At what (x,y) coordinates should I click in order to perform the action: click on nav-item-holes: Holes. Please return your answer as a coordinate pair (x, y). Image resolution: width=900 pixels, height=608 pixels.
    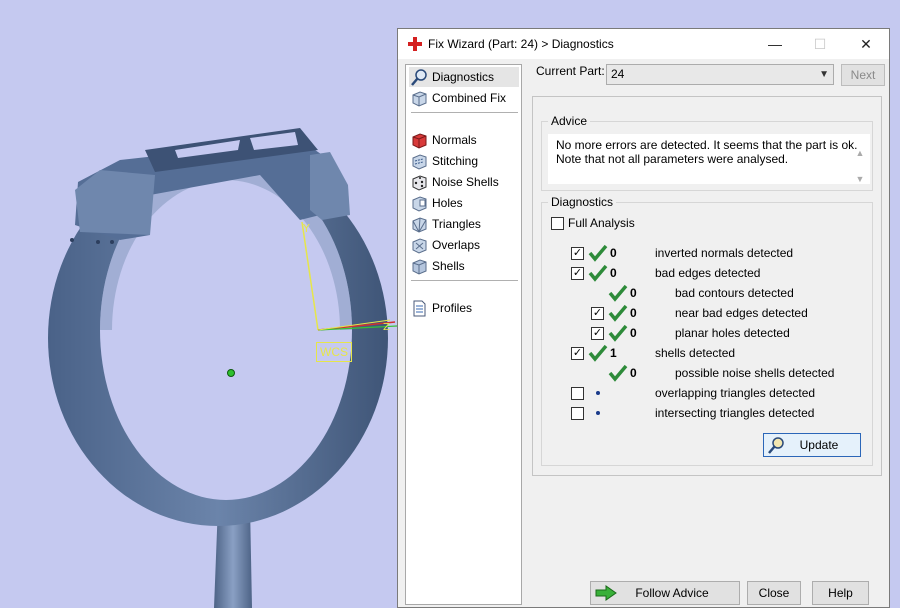
    Looking at the image, I should click on (464, 203).